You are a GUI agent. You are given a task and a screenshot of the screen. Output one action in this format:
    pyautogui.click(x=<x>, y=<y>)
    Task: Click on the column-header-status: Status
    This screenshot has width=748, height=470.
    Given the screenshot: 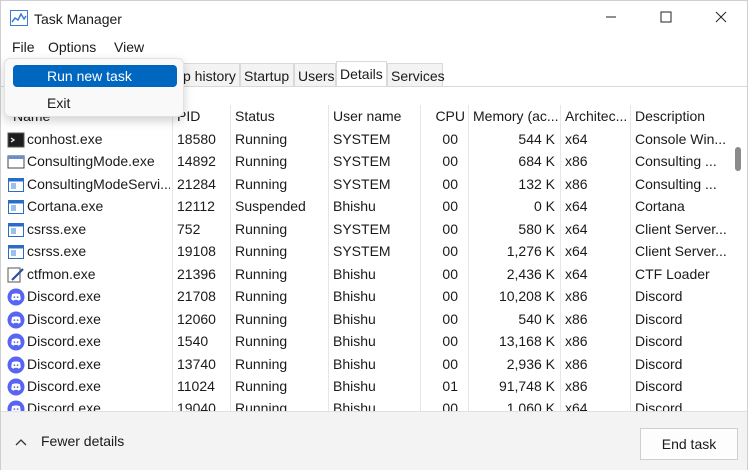 What is the action you would take?
    pyautogui.click(x=280, y=116)
    